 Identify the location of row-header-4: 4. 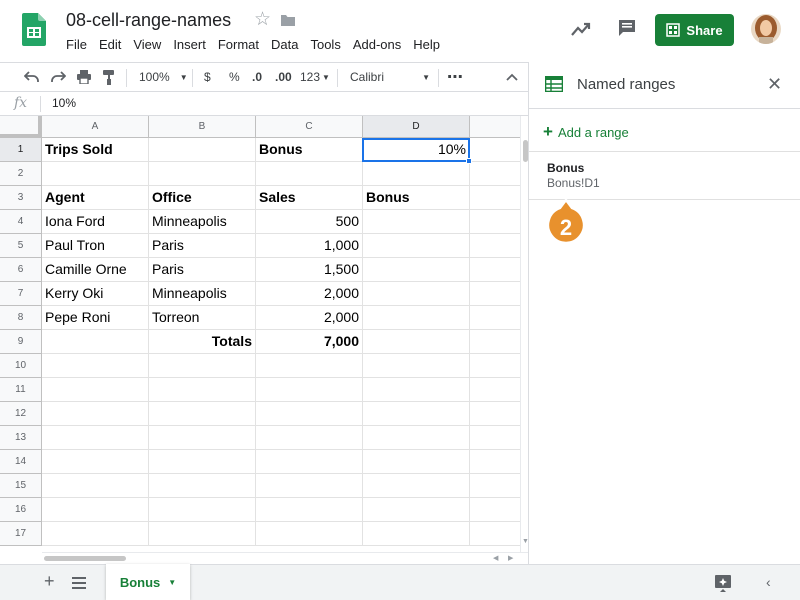
(21, 222).